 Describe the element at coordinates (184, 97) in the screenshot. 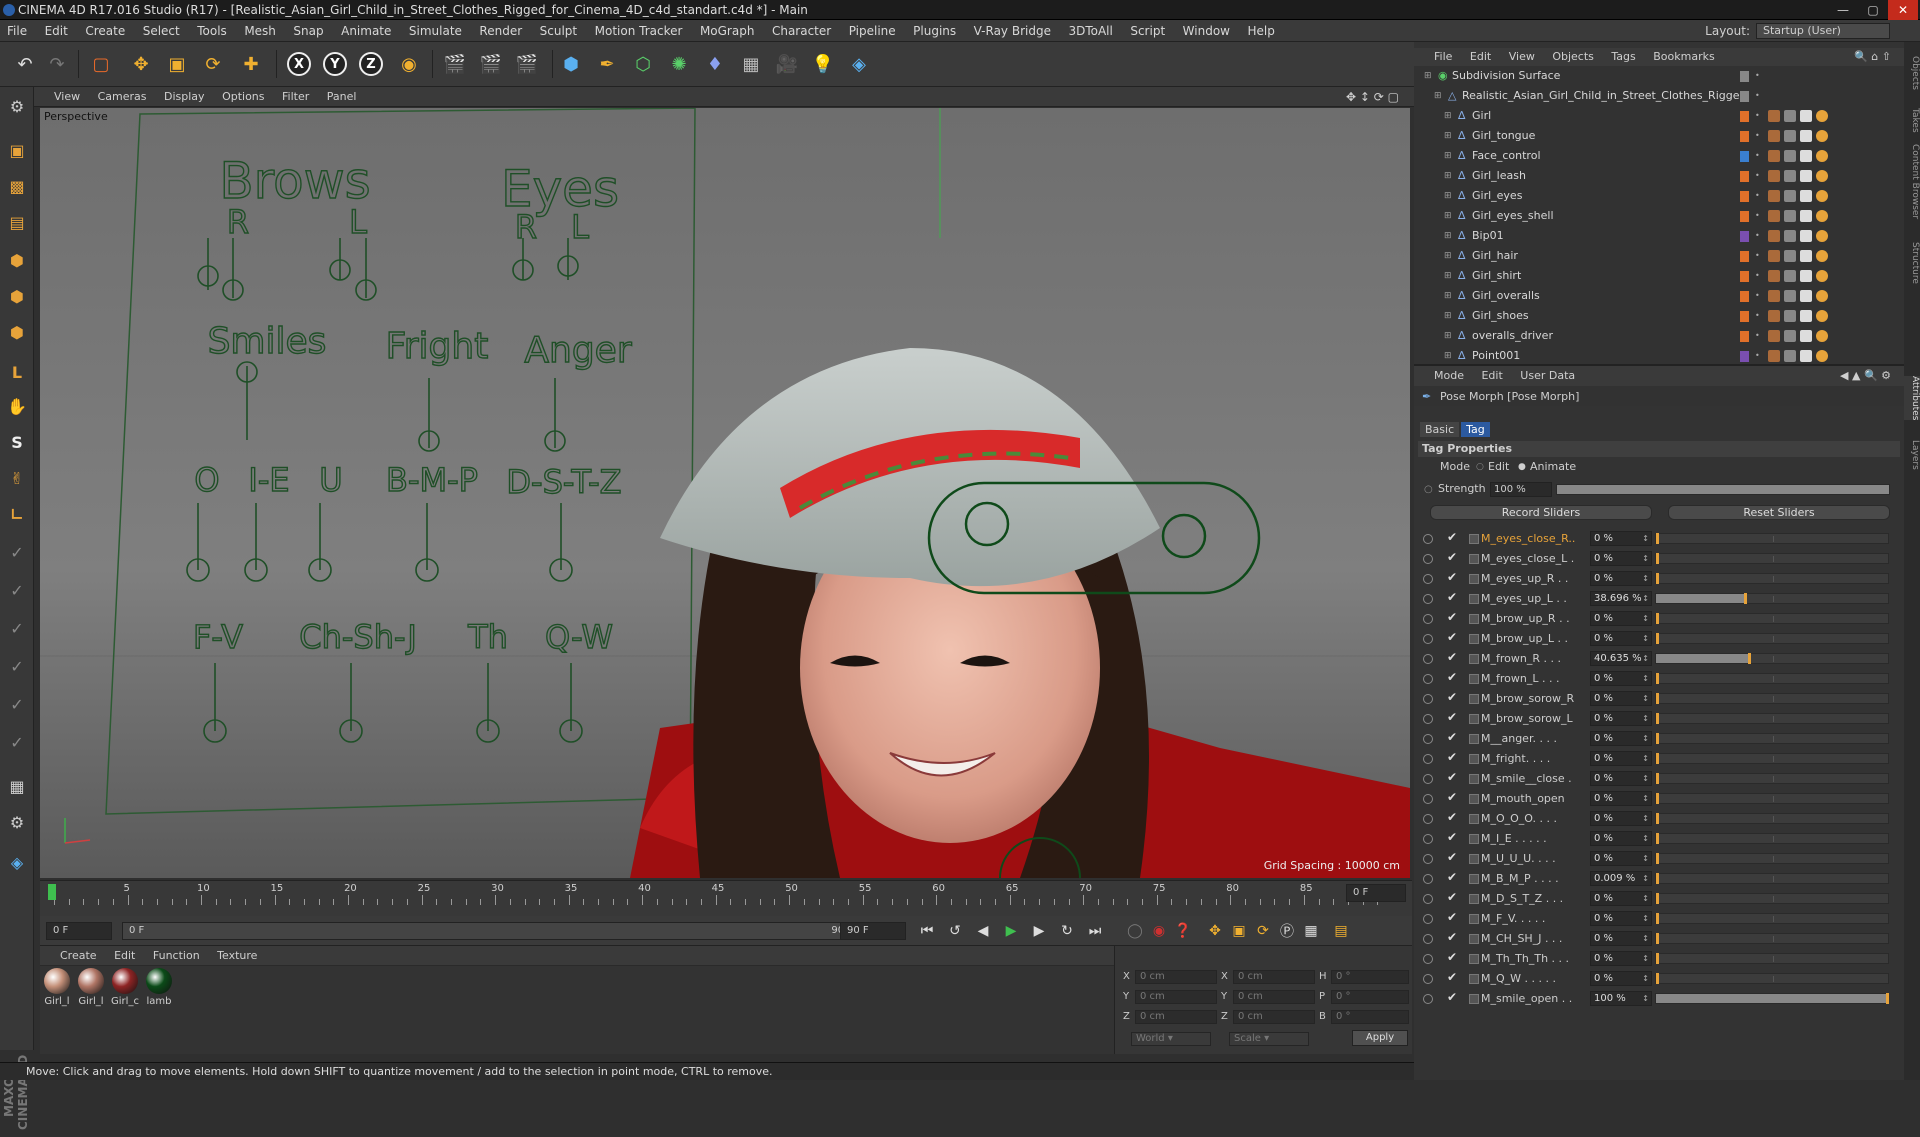

I see `viewport-menu-display: Display` at that location.